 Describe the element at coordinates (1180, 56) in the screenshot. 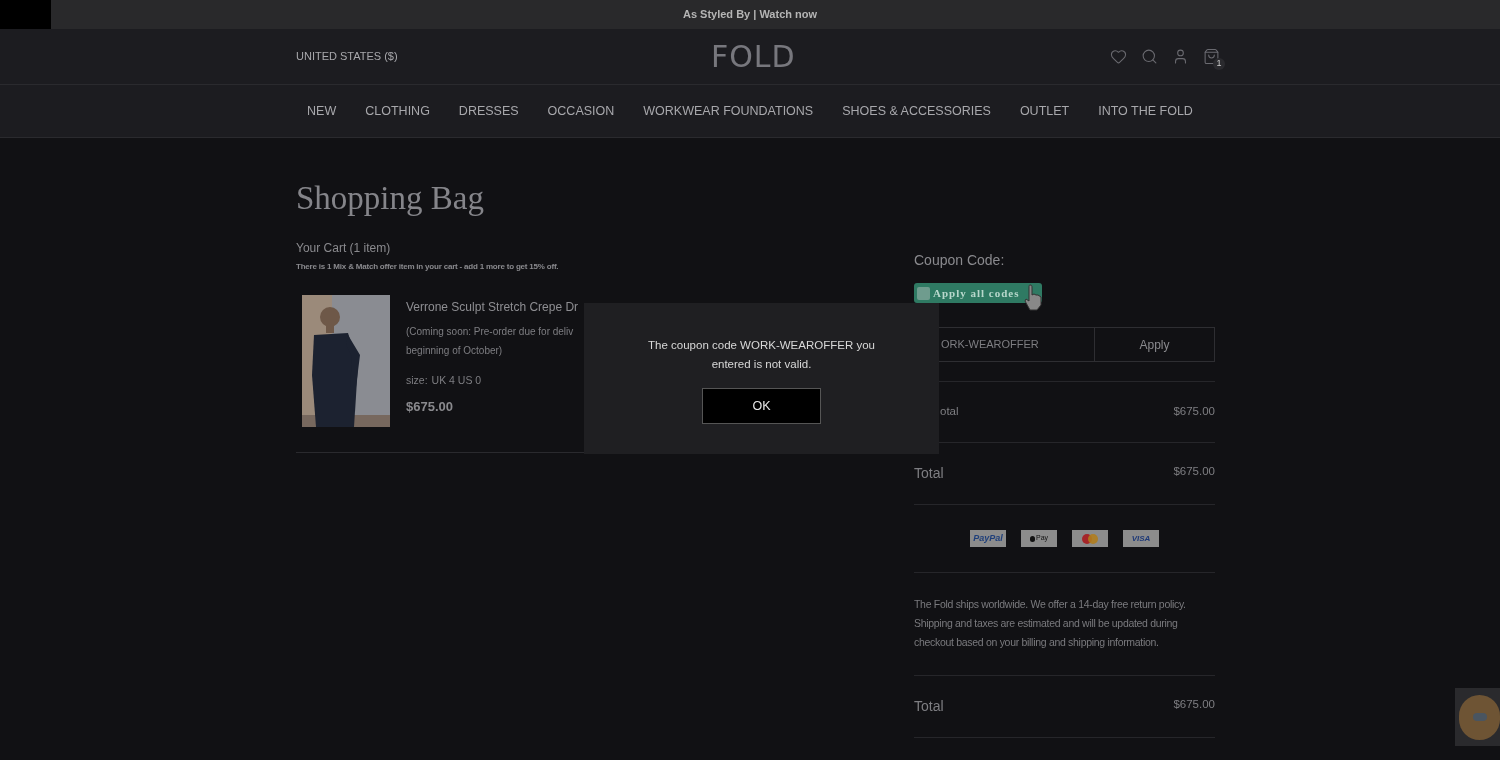

I see `account-icon` at that location.